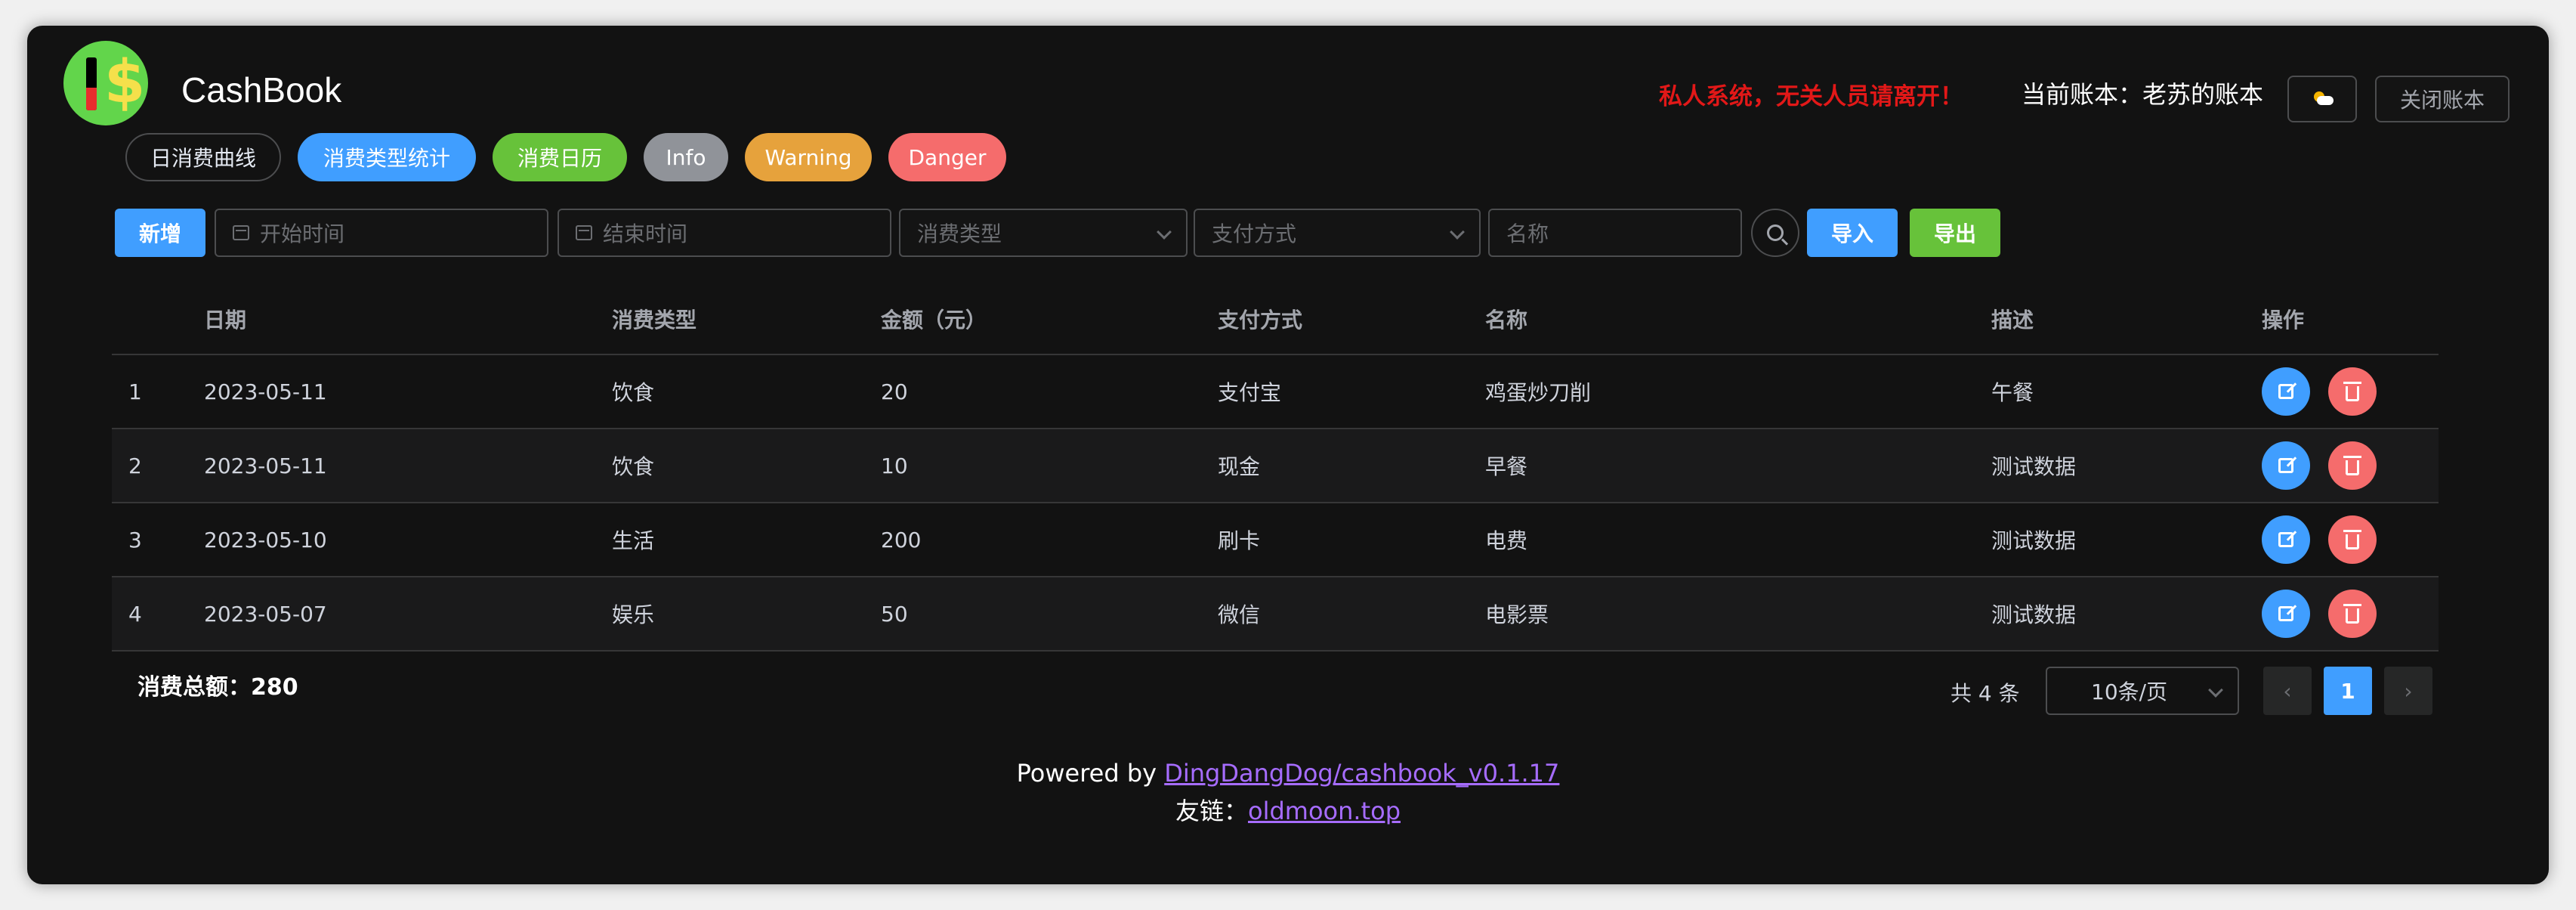  Describe the element at coordinates (894, 391) in the screenshot. I see `cell-amount: 20` at that location.